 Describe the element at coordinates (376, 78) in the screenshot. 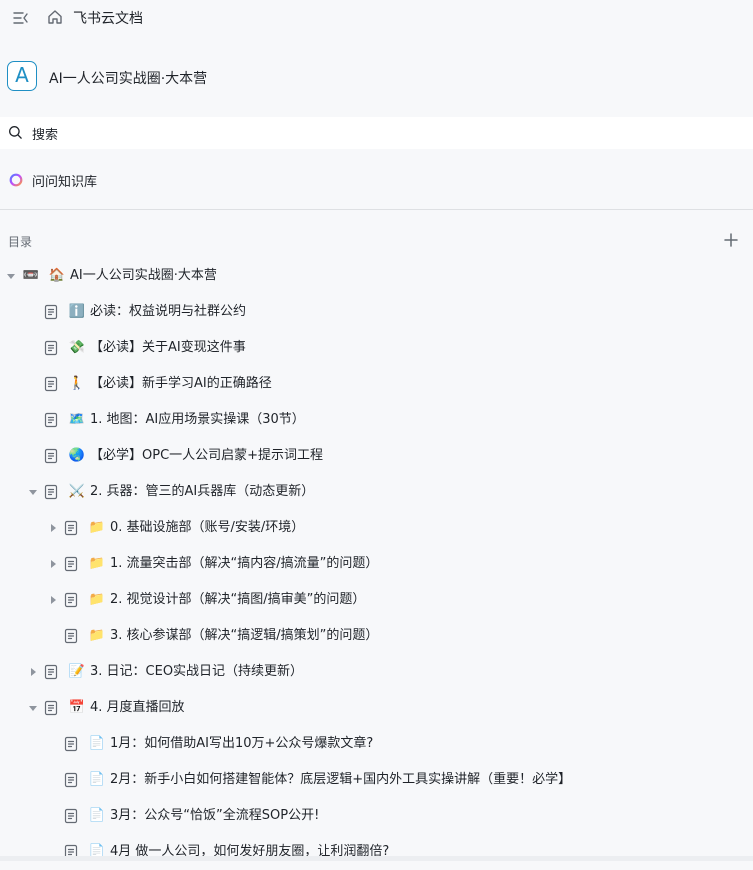

I see `space-header: A AI一人公司实战圈·大本营` at that location.